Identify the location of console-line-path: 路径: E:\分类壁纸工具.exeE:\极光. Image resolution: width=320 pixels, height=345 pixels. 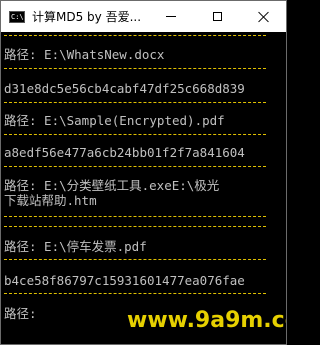
(112, 185).